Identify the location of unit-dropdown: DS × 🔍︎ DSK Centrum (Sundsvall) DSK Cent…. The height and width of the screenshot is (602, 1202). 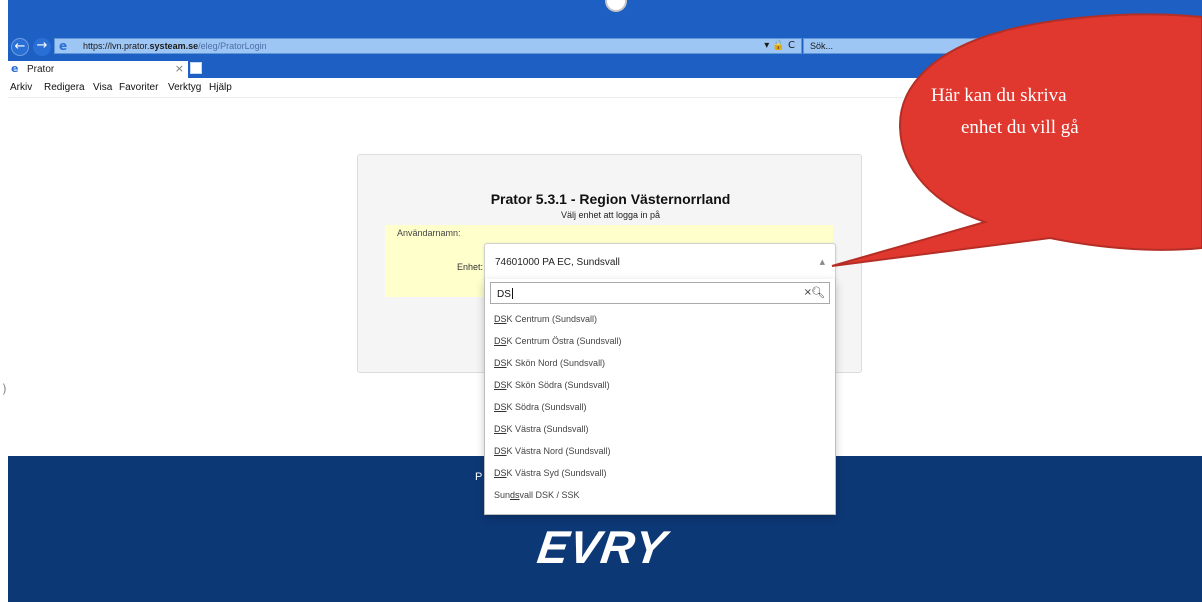
(660, 397).